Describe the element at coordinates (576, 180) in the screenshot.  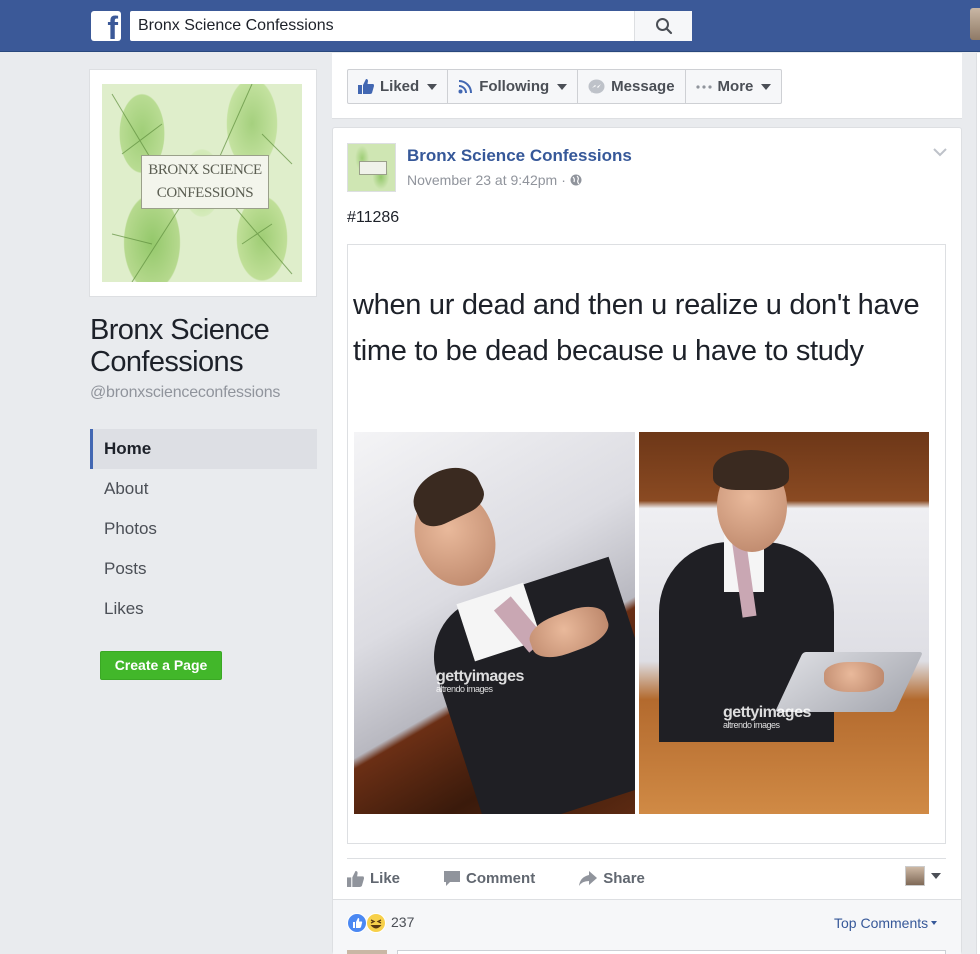
I see `globe-icon` at that location.